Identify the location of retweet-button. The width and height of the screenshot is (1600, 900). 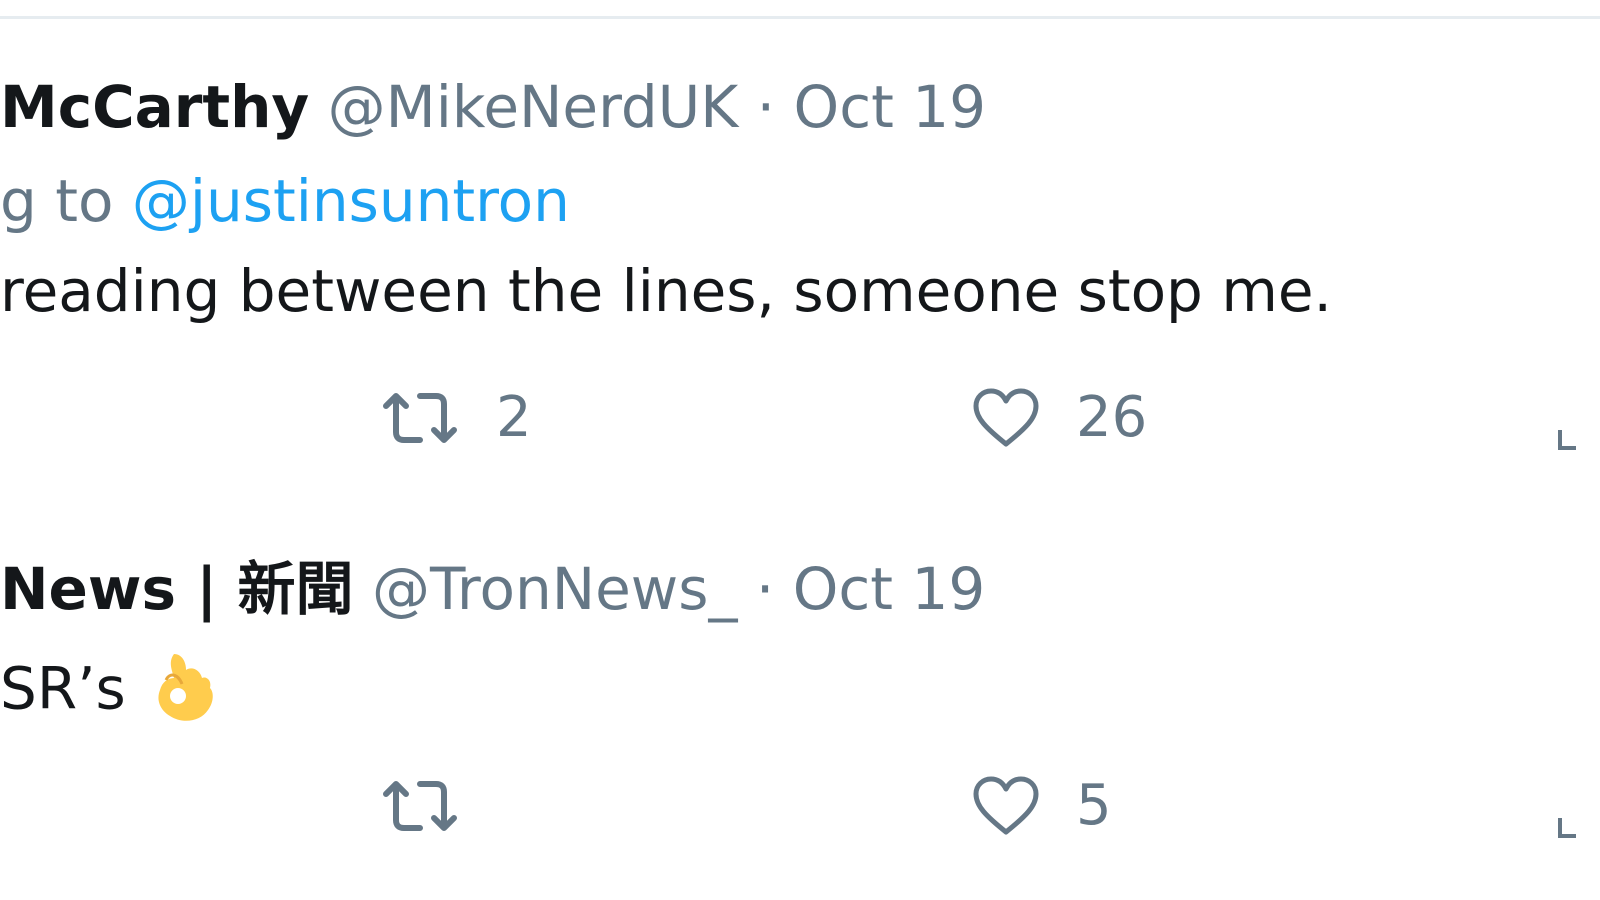
(438, 806).